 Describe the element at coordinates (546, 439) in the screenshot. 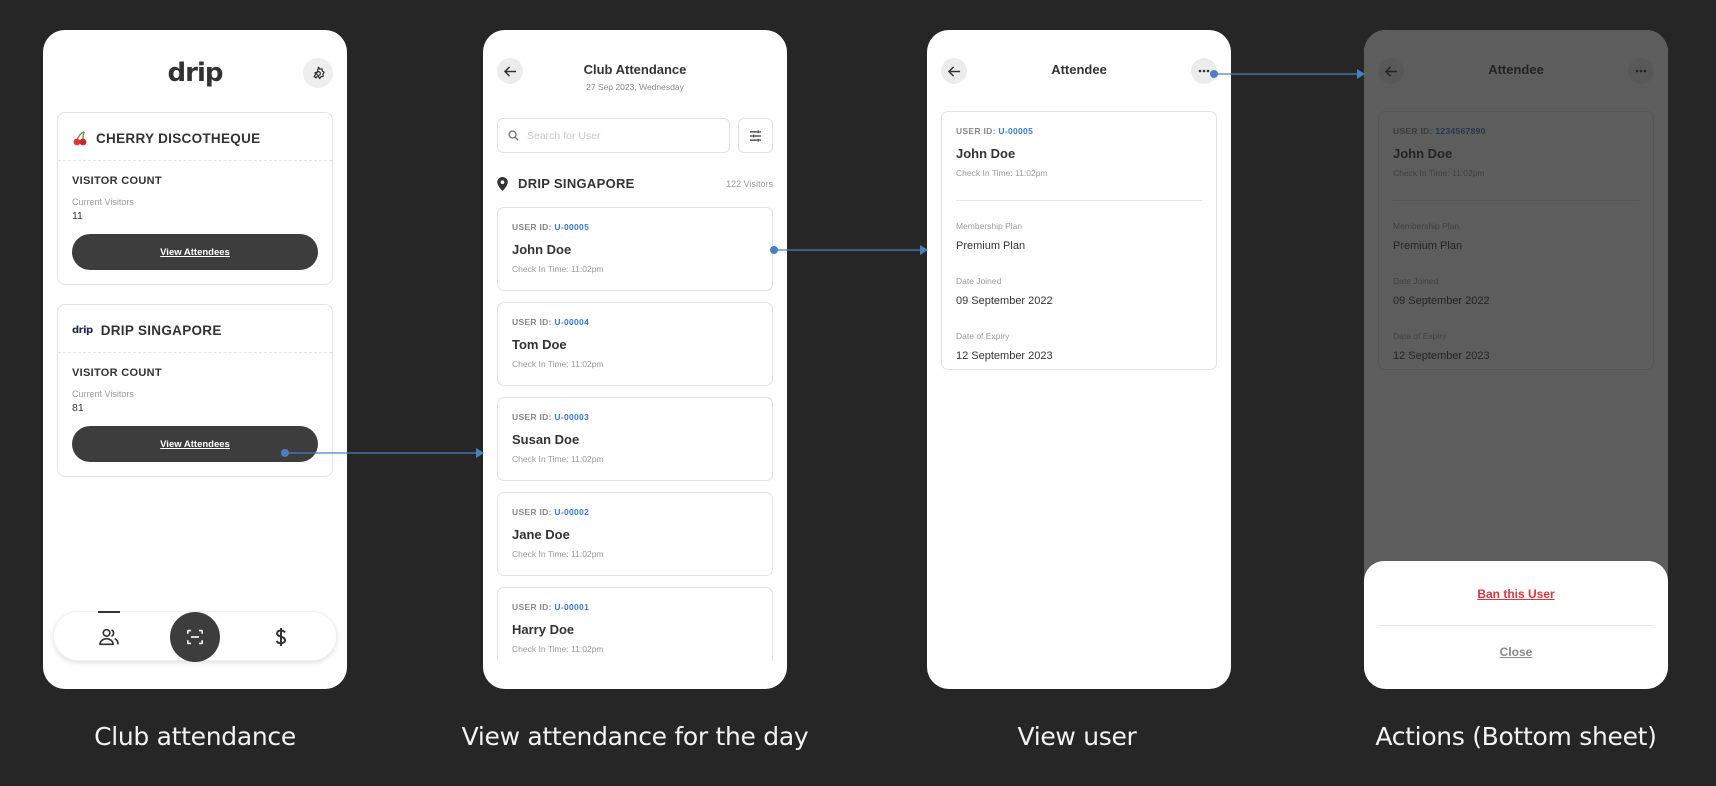

I see `user-name: Susan Doe` at that location.